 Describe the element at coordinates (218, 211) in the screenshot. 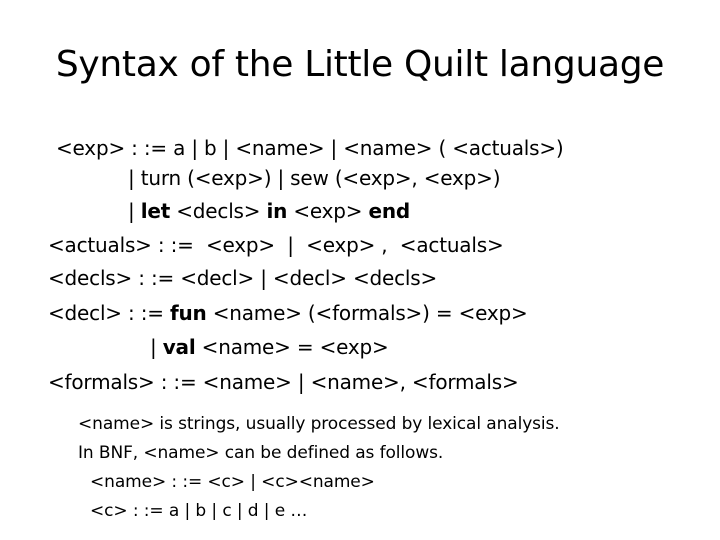

I see `grammar-text: <decls>` at that location.